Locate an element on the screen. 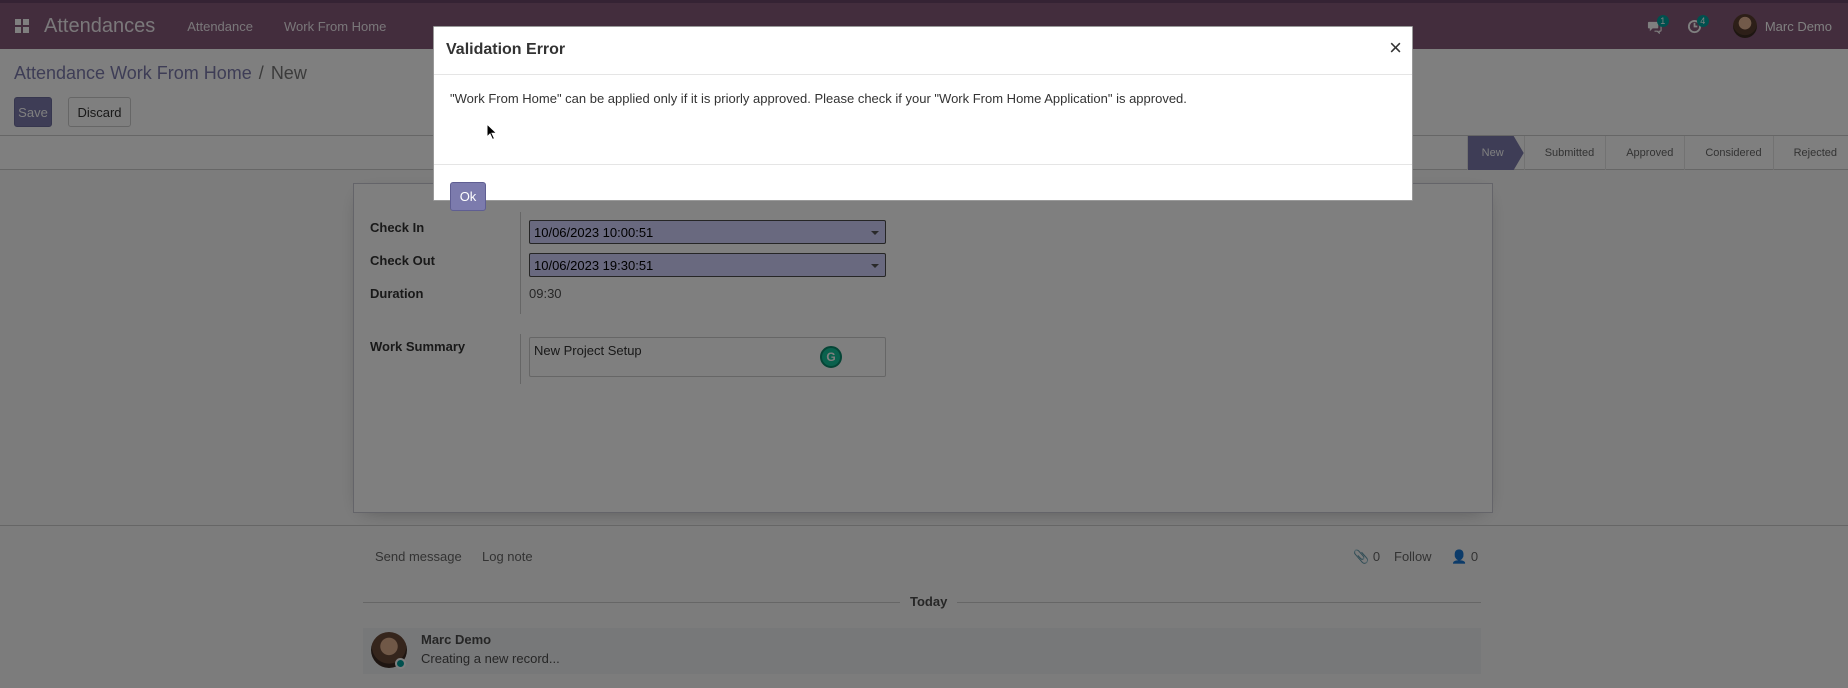 The height and width of the screenshot is (688, 1848). dialog-body is located at coordinates (923, 120).